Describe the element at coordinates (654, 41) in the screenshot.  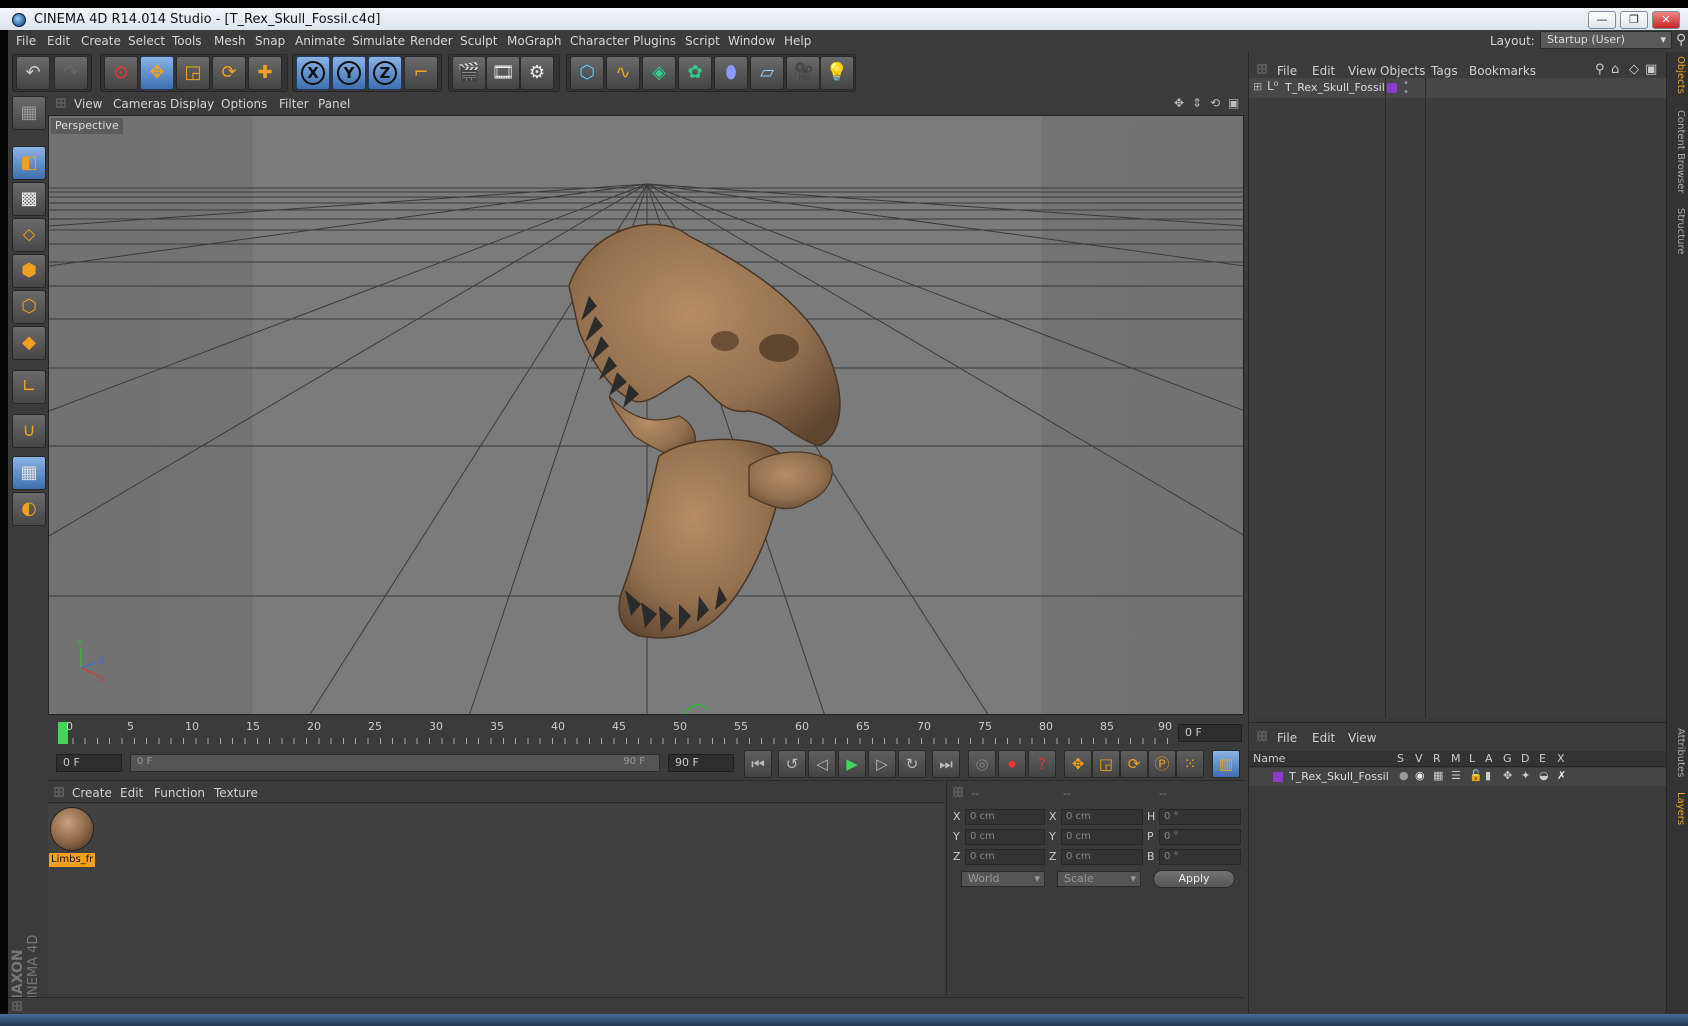
I see `menu-plugins: Plugins` at that location.